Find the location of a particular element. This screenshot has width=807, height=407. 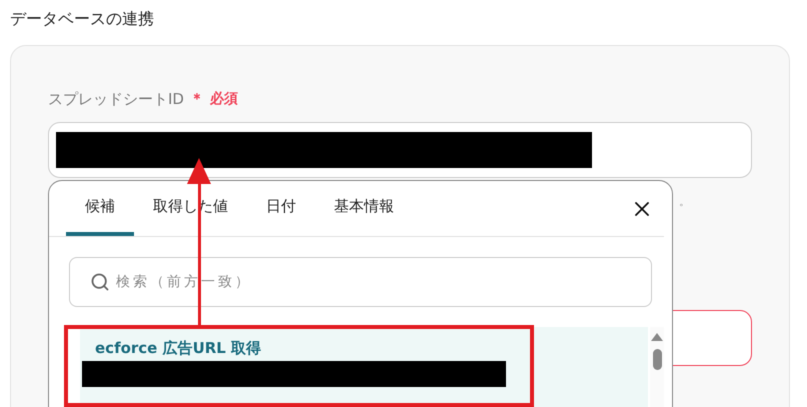

popup-tab: 候補 is located at coordinates (100, 208).